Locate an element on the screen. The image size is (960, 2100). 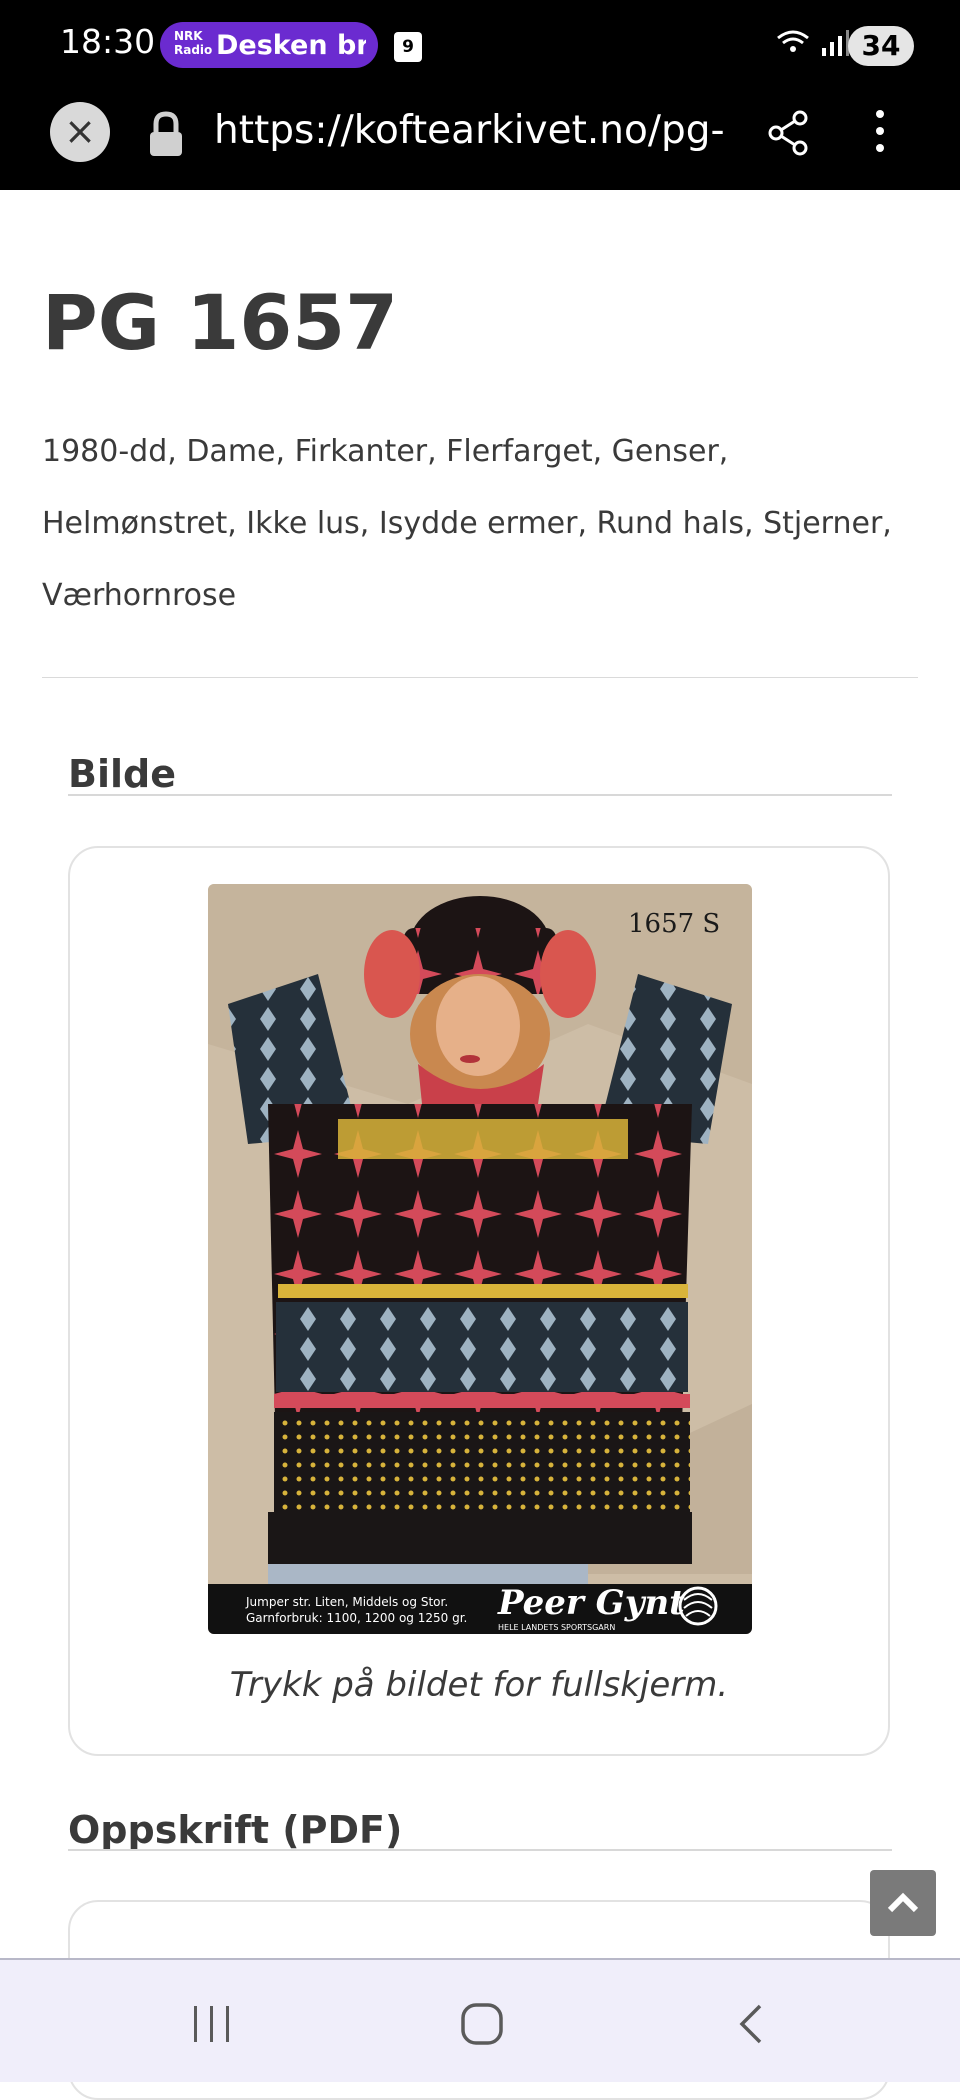
notification-text: Desken bre is located at coordinates (291, 45).